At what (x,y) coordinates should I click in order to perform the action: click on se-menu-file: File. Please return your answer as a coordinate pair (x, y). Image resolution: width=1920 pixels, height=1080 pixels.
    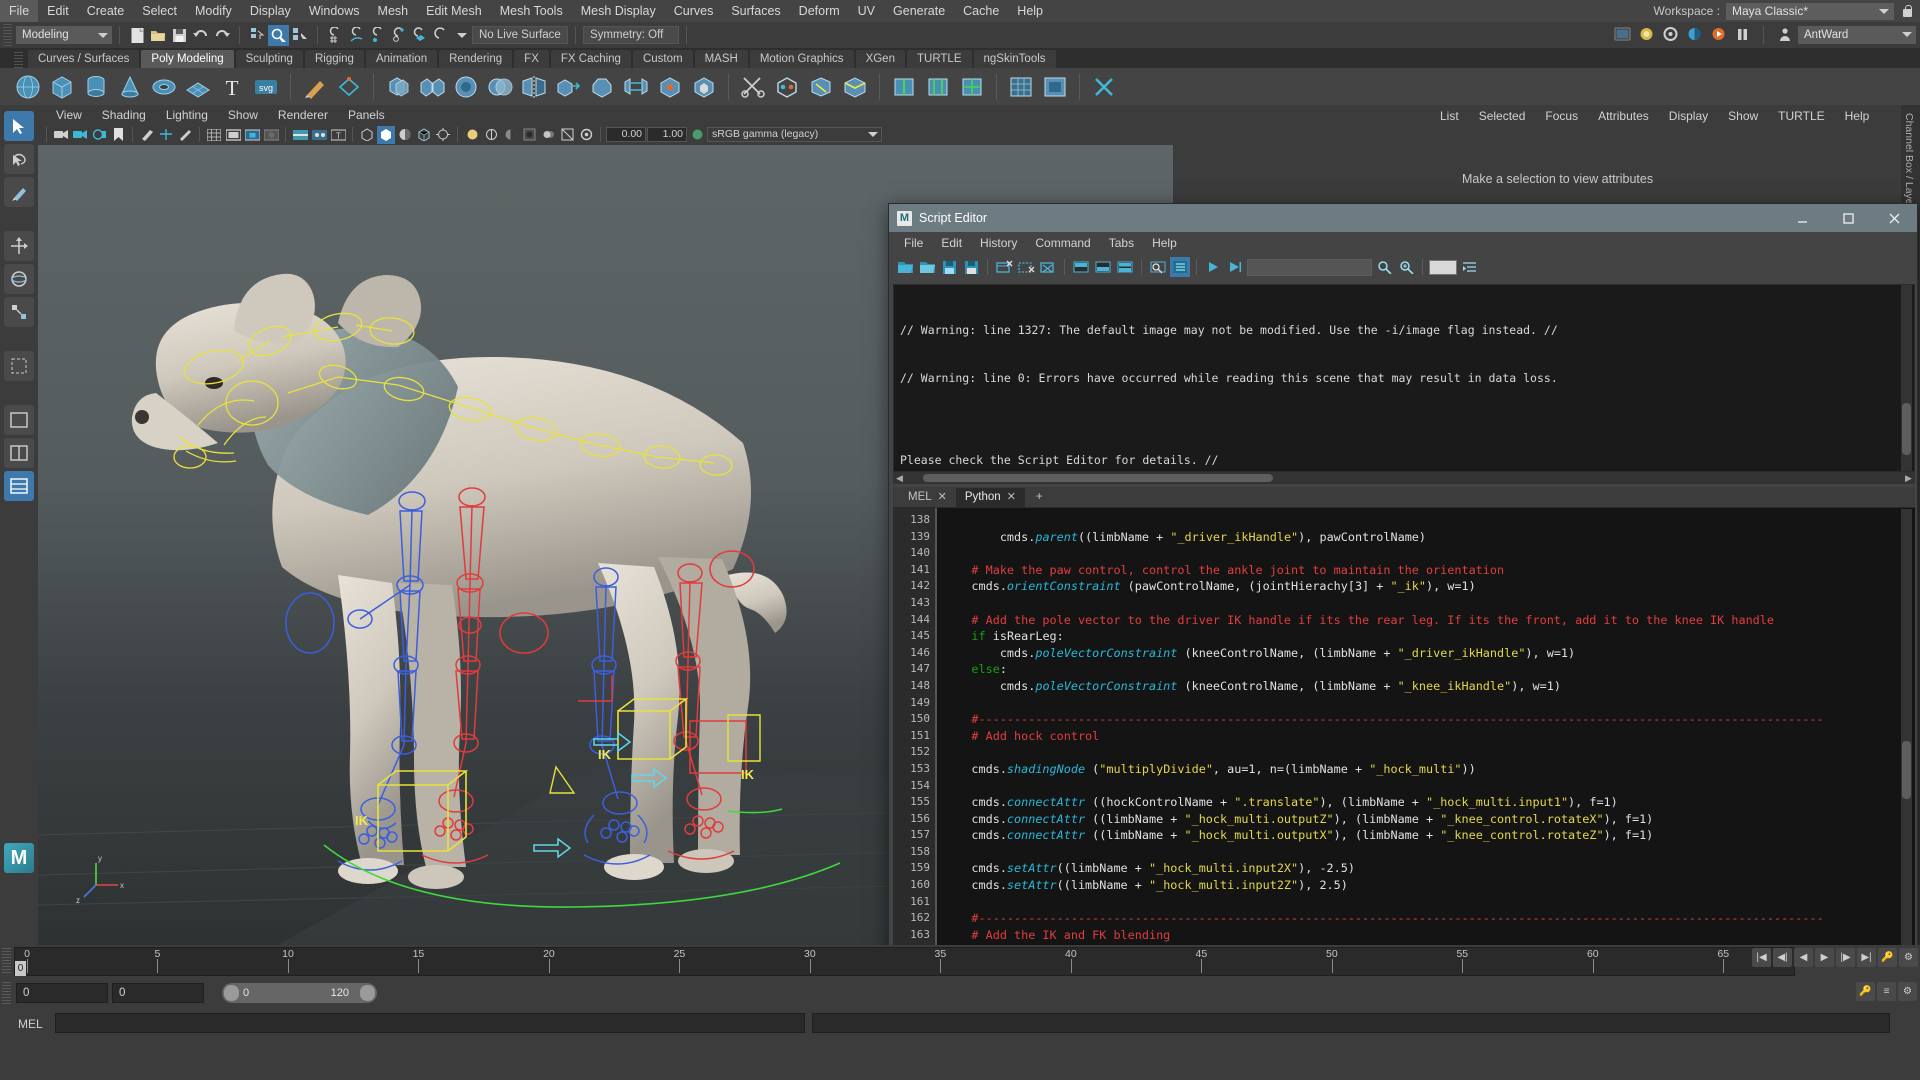
    Looking at the image, I should click on (913, 243).